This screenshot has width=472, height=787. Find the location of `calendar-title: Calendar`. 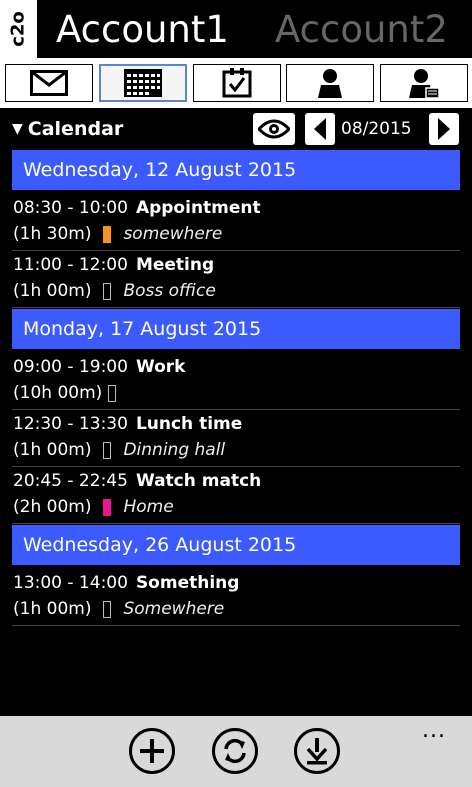

calendar-title: Calendar is located at coordinates (75, 129).